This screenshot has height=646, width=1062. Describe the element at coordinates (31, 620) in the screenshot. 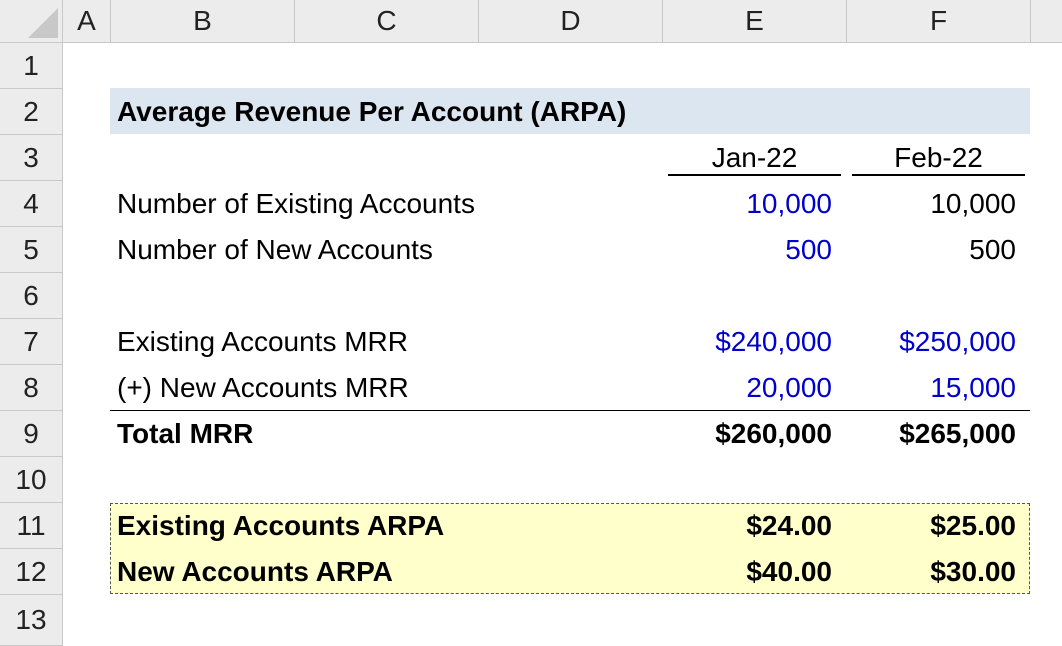

I see `row-header-13: 13` at that location.